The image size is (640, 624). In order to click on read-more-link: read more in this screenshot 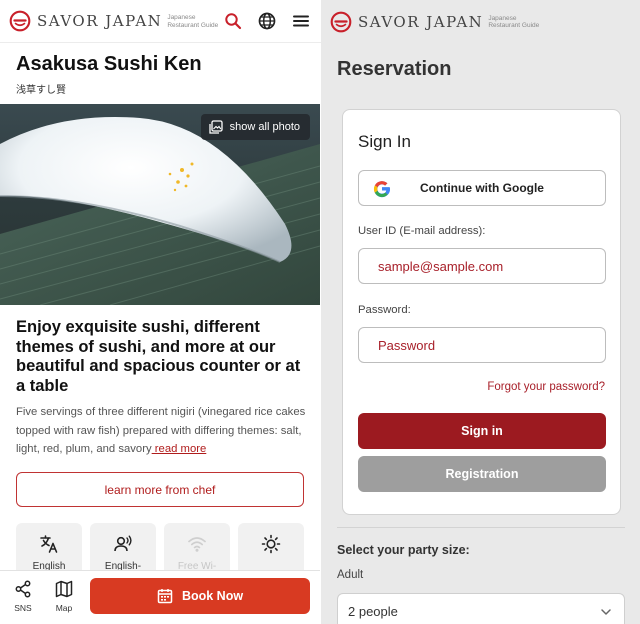, I will do `click(179, 449)`.